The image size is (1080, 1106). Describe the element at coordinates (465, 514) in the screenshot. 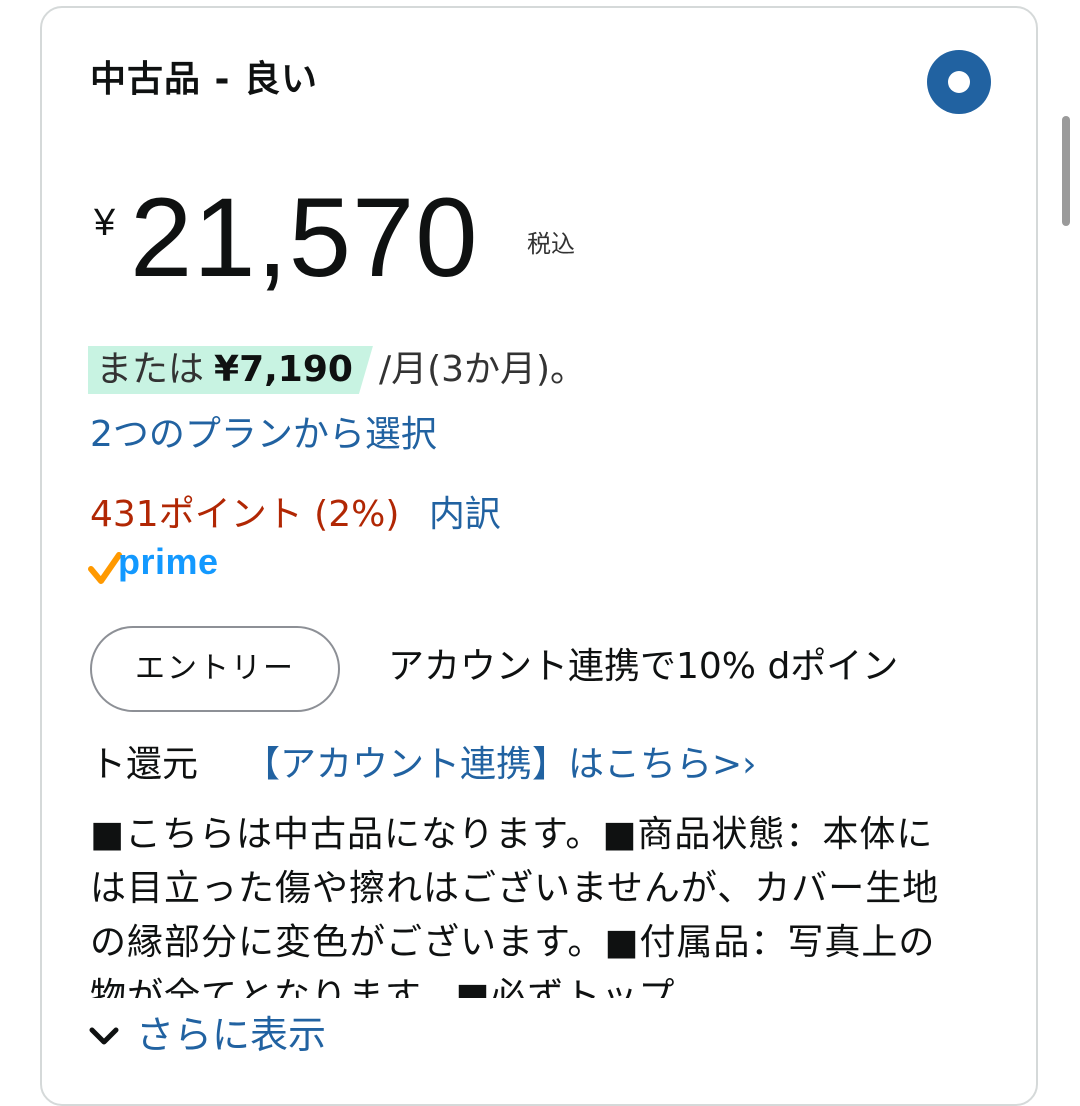

I see `points-breakdown-link: 内訳` at that location.